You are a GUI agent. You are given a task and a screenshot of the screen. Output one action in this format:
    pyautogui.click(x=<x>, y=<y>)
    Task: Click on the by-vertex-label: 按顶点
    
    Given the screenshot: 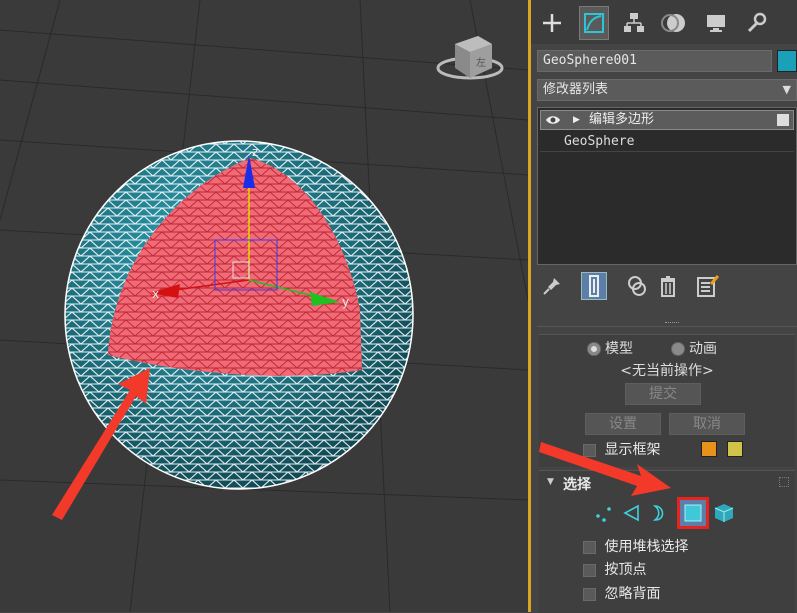 What is the action you would take?
    pyautogui.click(x=625, y=570)
    